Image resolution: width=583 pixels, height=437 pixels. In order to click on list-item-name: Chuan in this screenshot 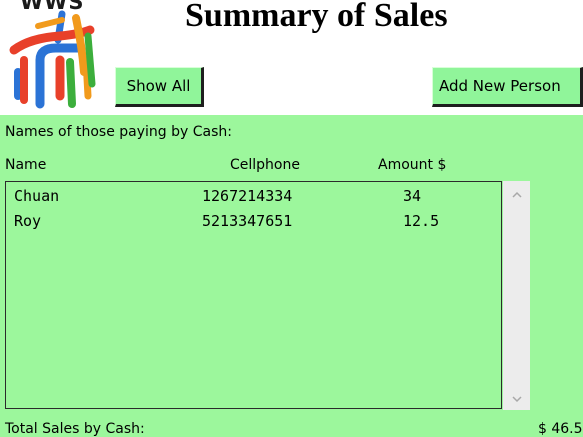, I will do `click(37, 196)`.